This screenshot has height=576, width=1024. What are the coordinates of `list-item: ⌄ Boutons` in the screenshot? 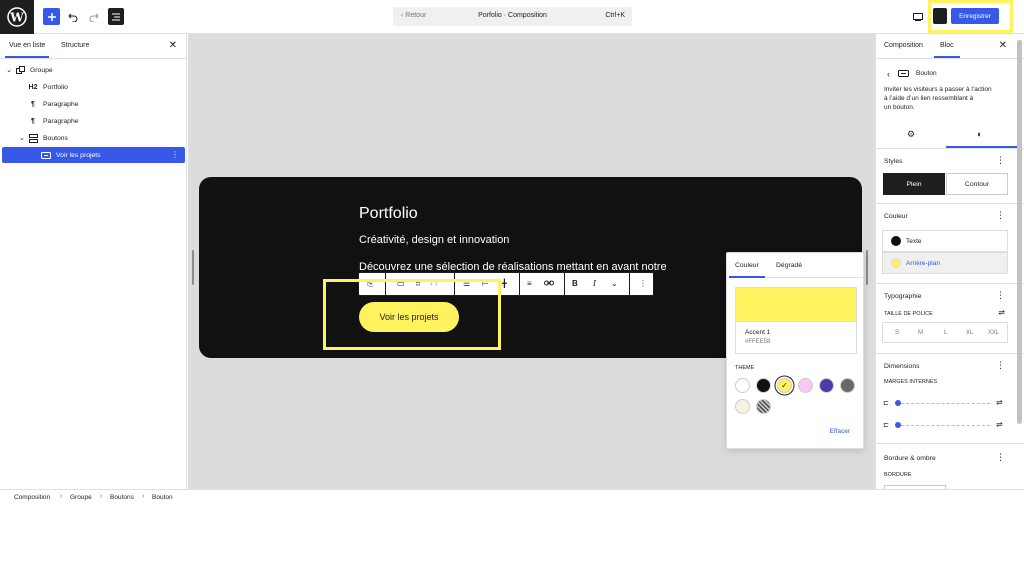 It's located at (93, 138).